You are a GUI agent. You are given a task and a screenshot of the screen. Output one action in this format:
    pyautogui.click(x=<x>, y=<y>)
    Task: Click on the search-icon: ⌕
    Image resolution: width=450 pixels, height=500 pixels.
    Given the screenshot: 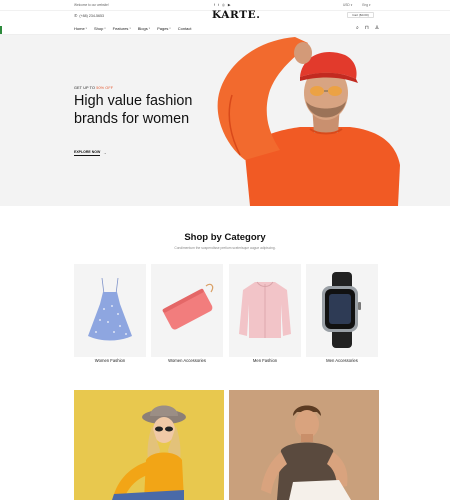 What is the action you would take?
    pyautogui.click(x=357, y=28)
    